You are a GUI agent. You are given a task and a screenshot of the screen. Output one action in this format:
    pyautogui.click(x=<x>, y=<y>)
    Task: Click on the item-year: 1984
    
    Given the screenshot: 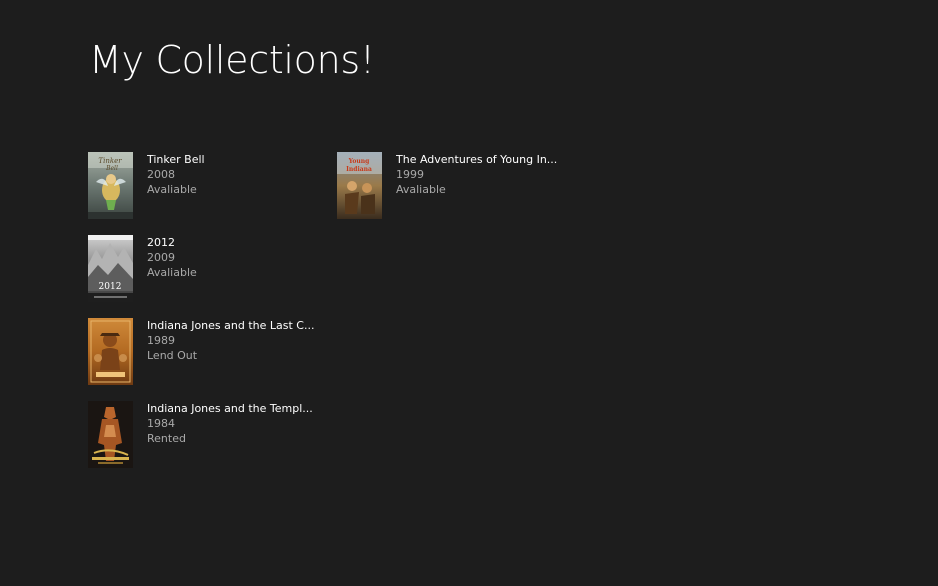 What is the action you would take?
    pyautogui.click(x=161, y=423)
    